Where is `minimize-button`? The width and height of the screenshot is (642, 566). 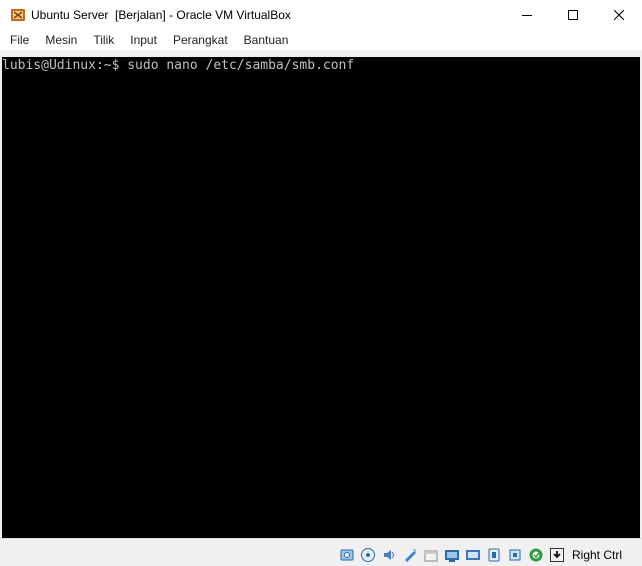 minimize-button is located at coordinates (527, 15).